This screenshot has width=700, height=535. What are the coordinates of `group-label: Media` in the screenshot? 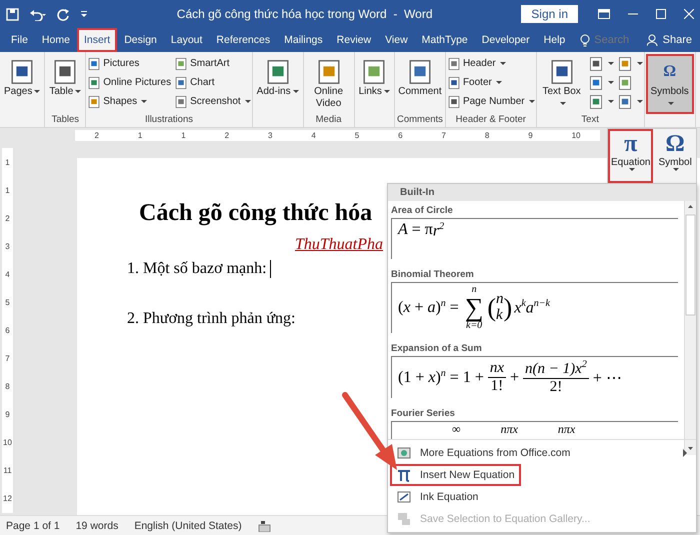 It's located at (329, 119).